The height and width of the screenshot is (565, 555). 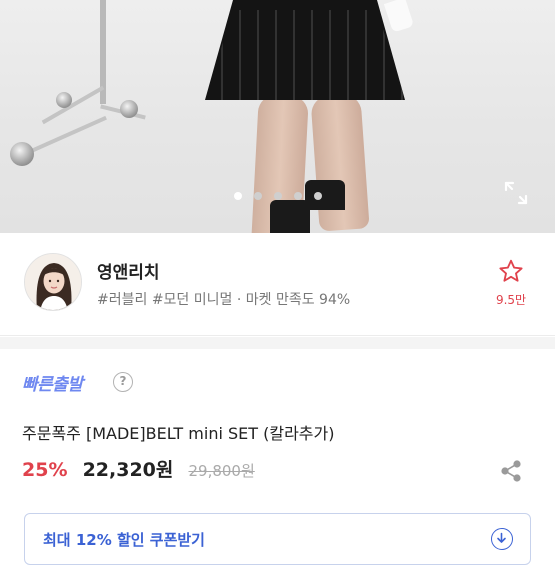 I want to click on gallery-pagination, so click(x=277, y=198).